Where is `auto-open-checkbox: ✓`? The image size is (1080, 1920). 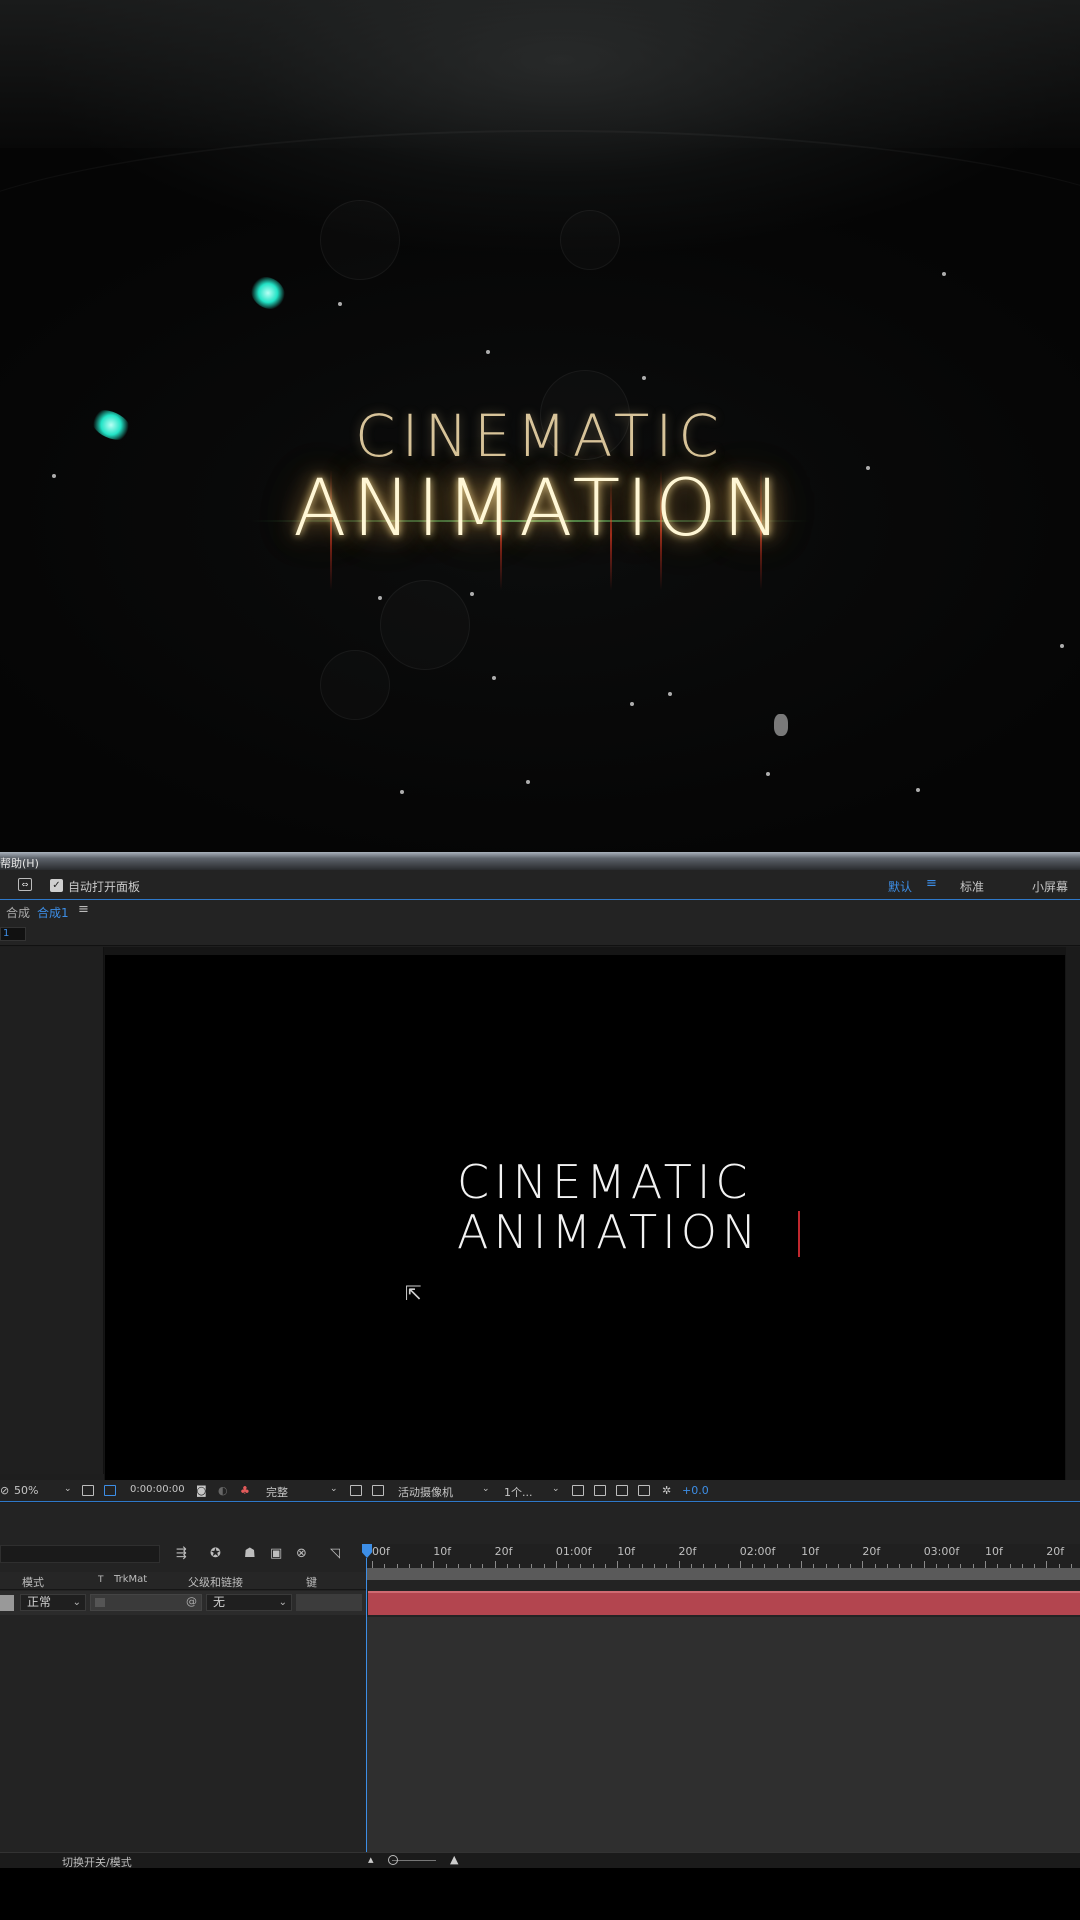
auto-open-checkbox: ✓ is located at coordinates (56, 885).